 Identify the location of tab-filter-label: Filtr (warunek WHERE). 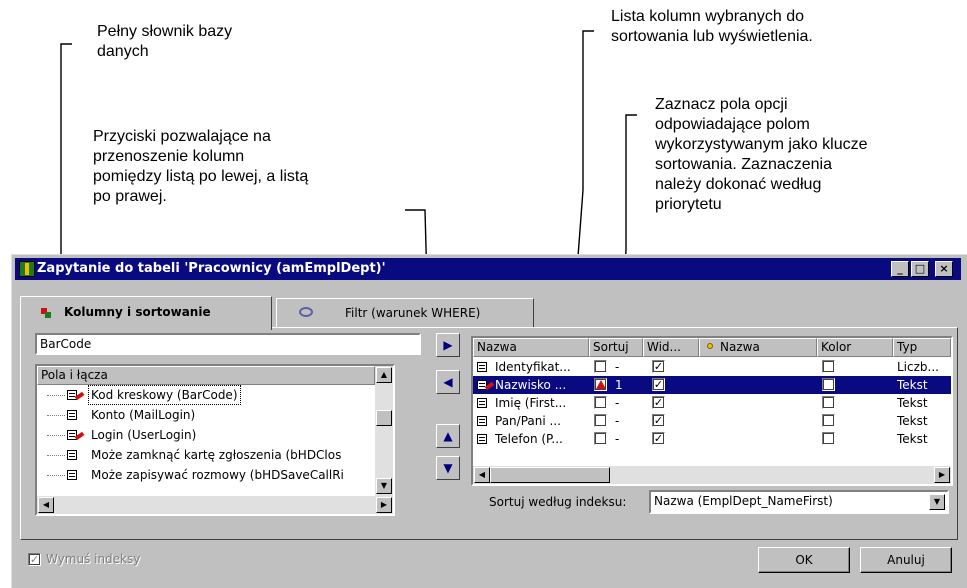
(413, 313).